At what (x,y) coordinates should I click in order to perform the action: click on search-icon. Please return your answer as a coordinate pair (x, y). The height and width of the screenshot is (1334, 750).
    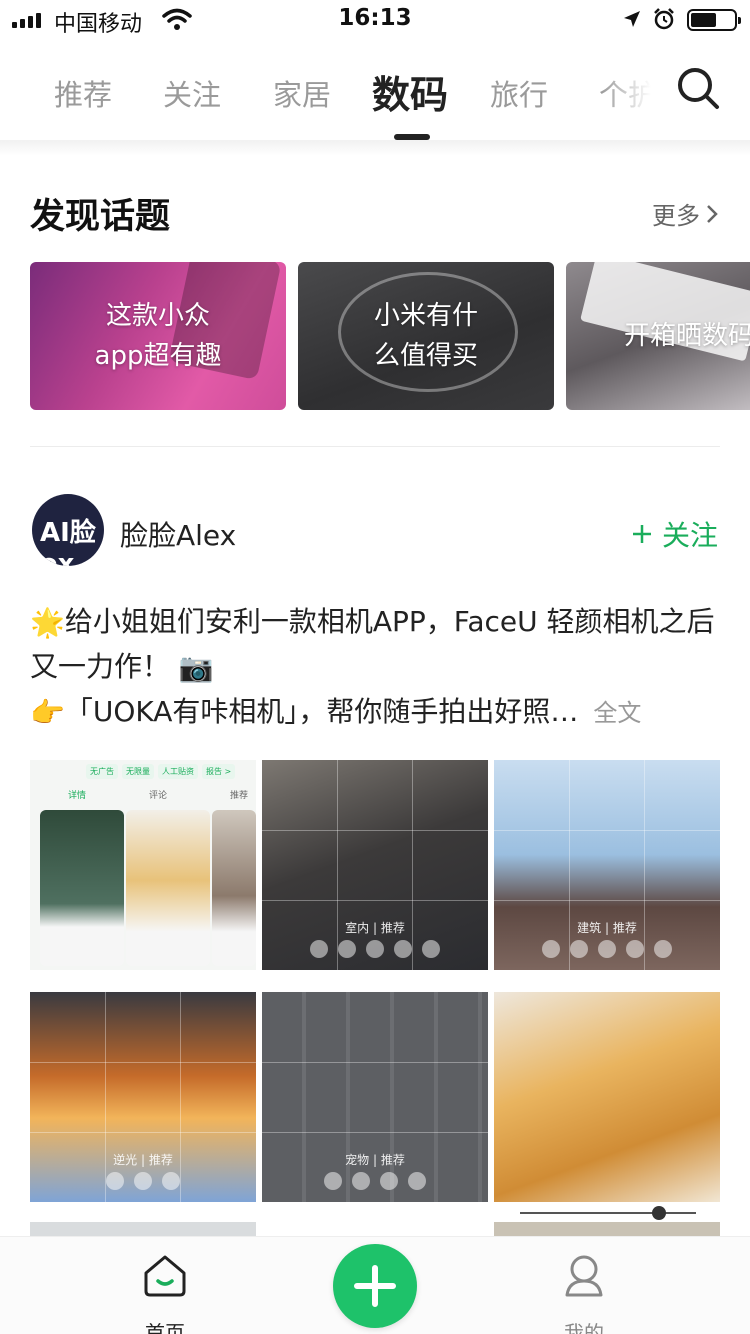
    Looking at the image, I should click on (698, 88).